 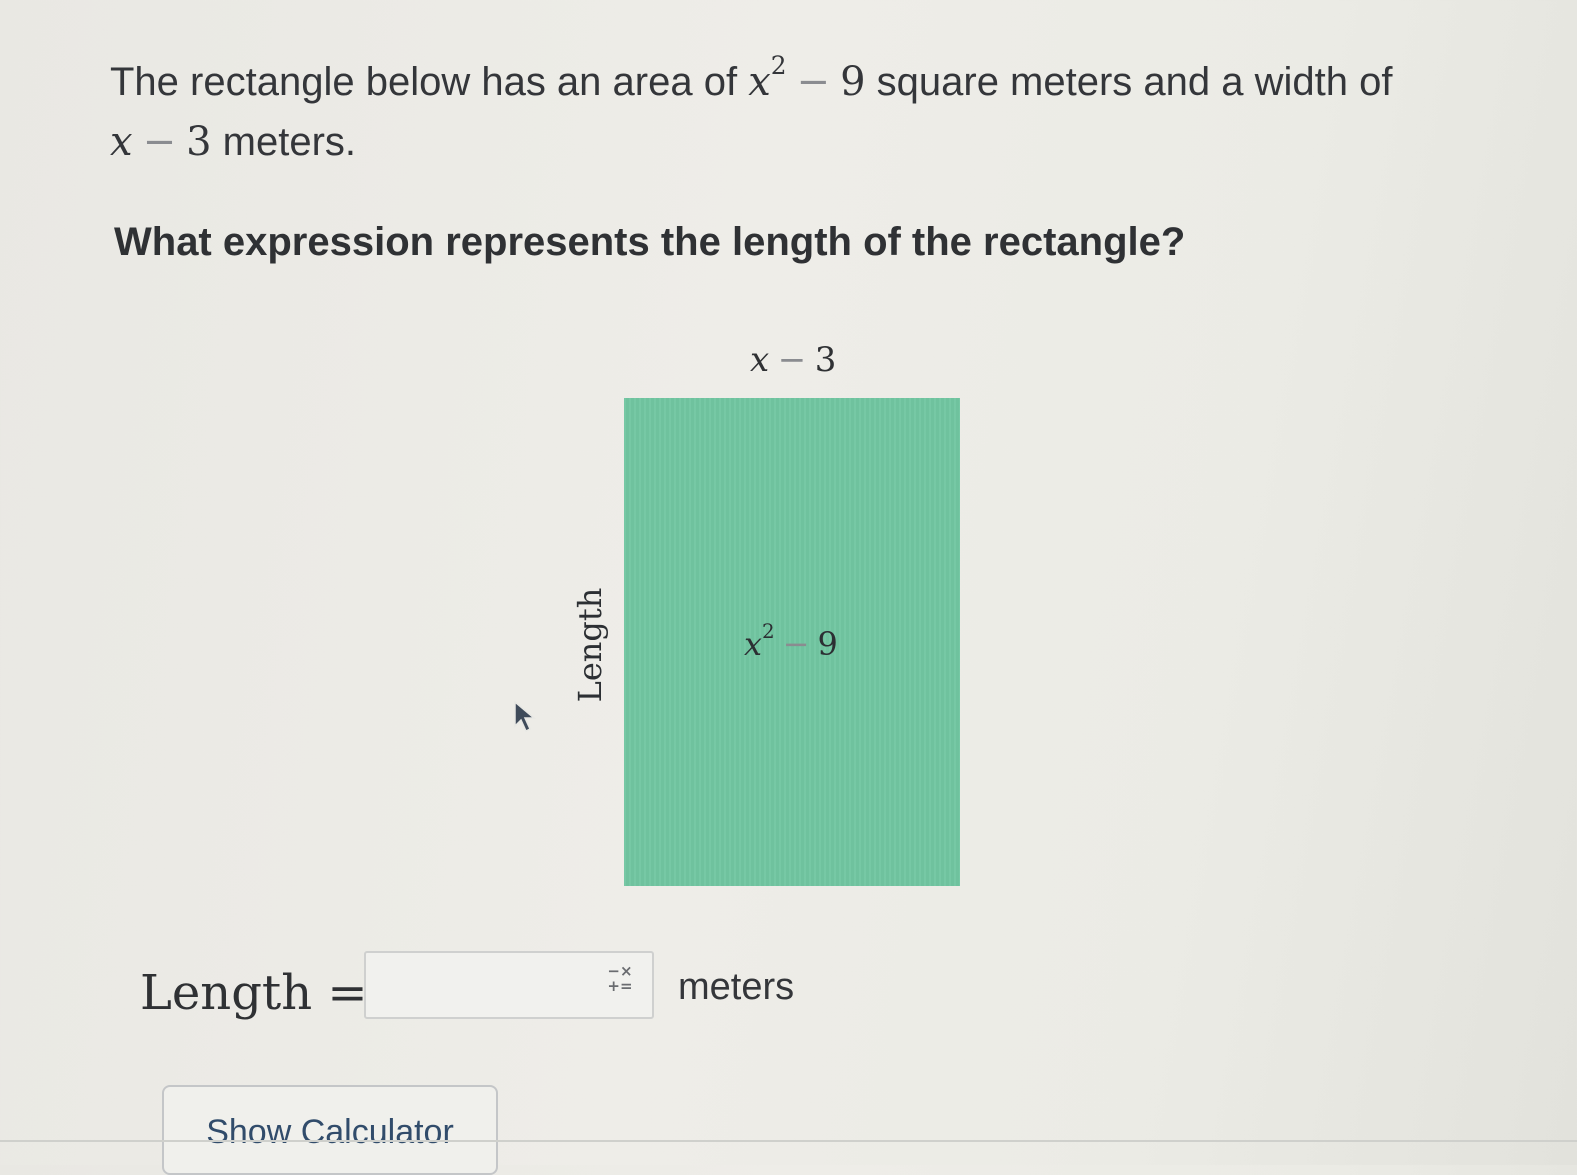 What do you see at coordinates (793, 360) in the screenshot?
I see `diagram-width-label: x −3` at bounding box center [793, 360].